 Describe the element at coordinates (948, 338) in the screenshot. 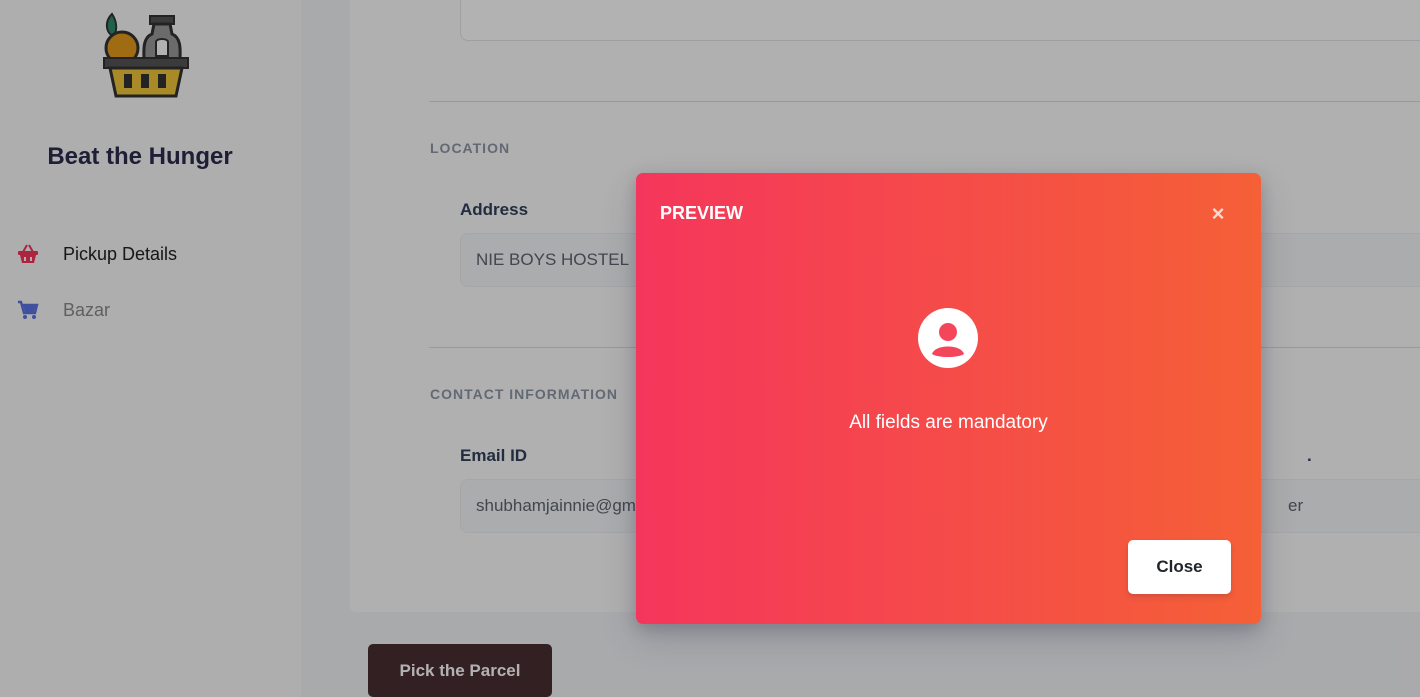

I see `user-circle-icon` at that location.